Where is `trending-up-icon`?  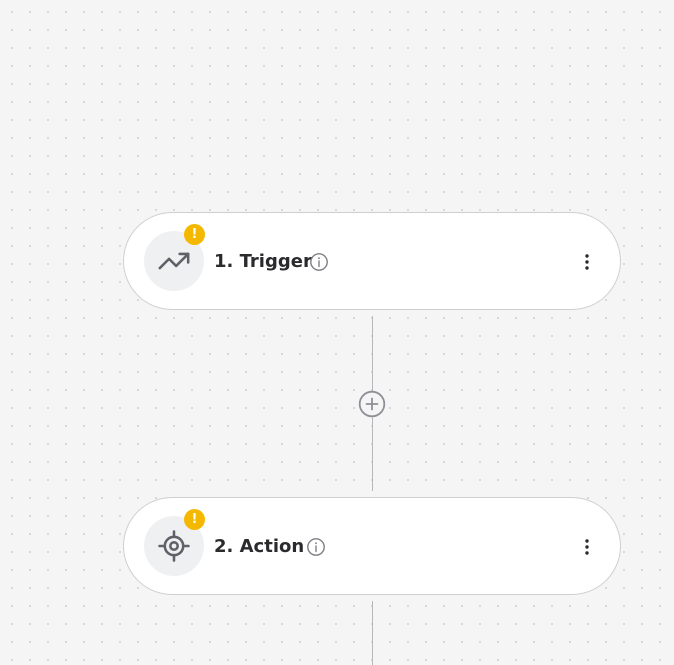
trending-up-icon is located at coordinates (174, 261).